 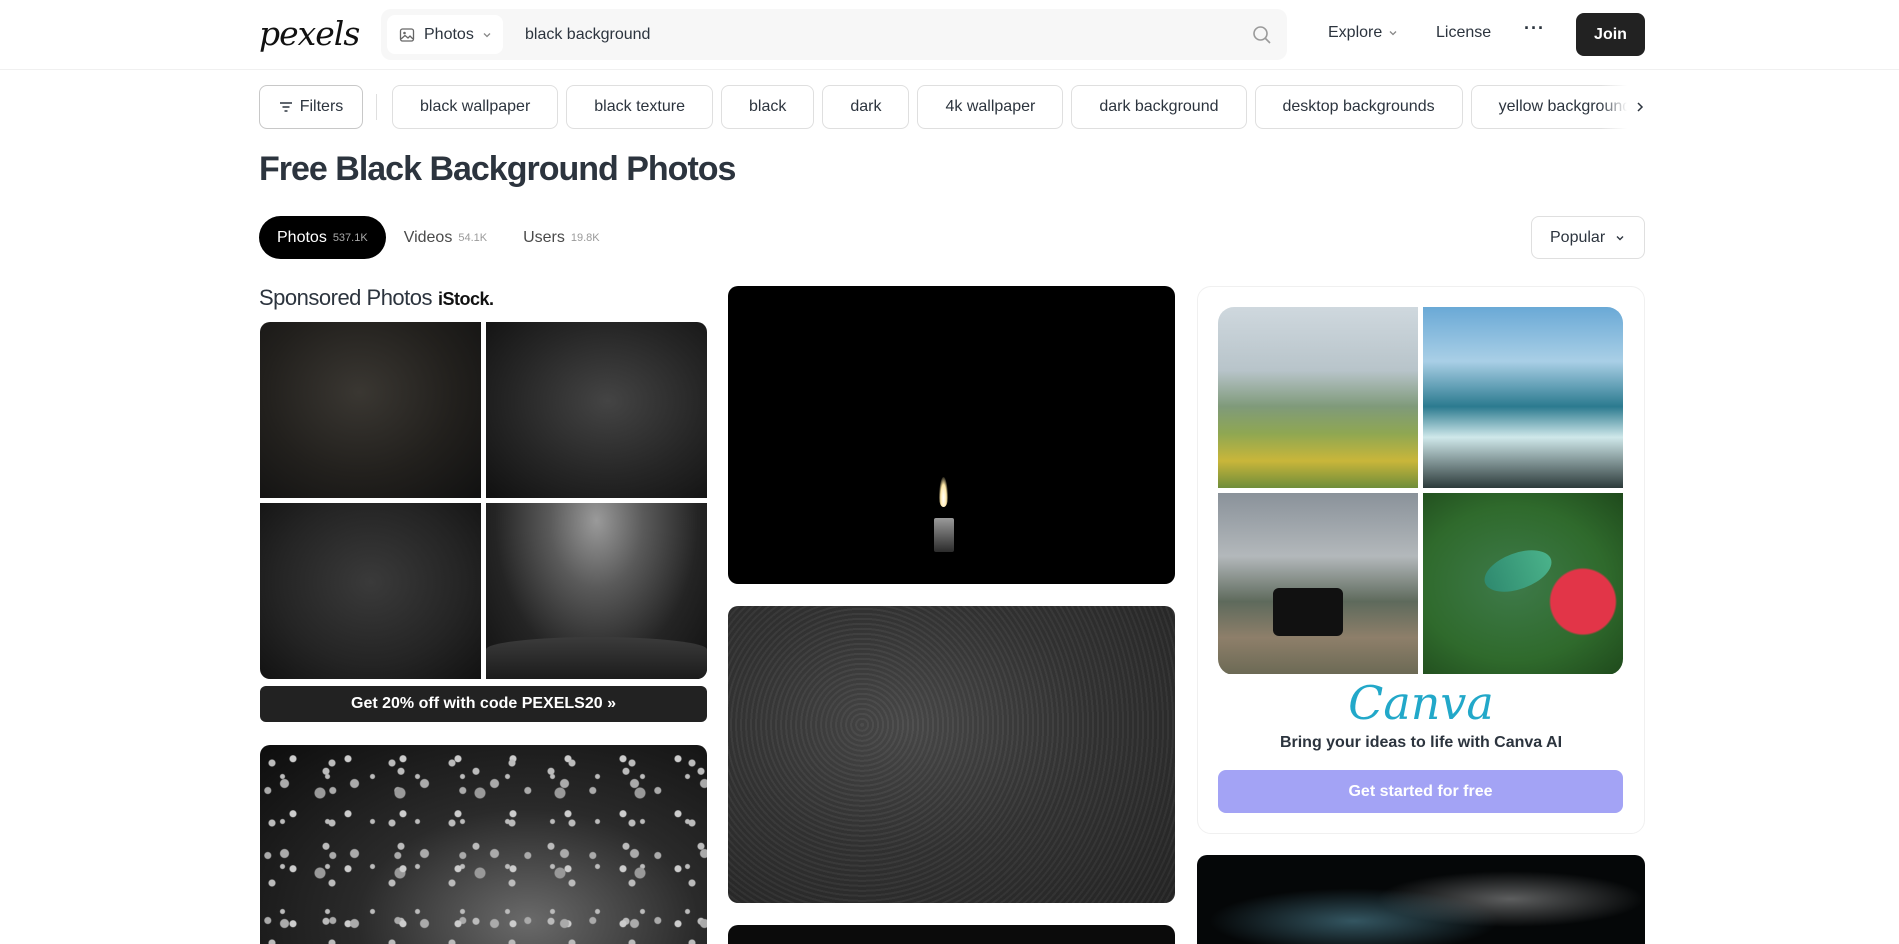 I want to click on tab-photos: Photos 537.1K, so click(x=322, y=237).